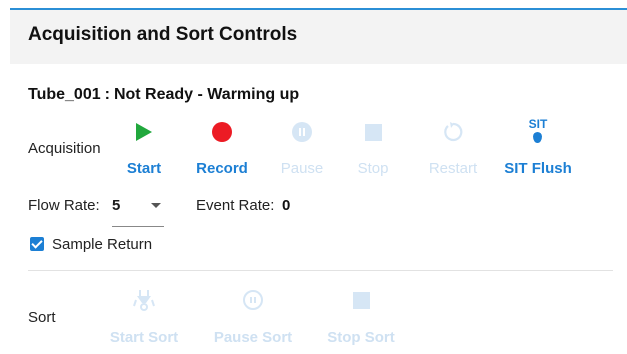  What do you see at coordinates (42, 317) in the screenshot?
I see `sort-label: Sort` at bounding box center [42, 317].